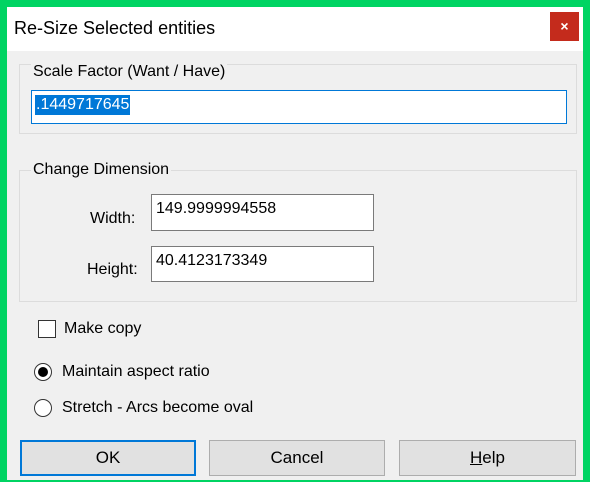 The image size is (590, 482). Describe the element at coordinates (83, 105) in the screenshot. I see `scale-factor-value: .1449717645` at that location.